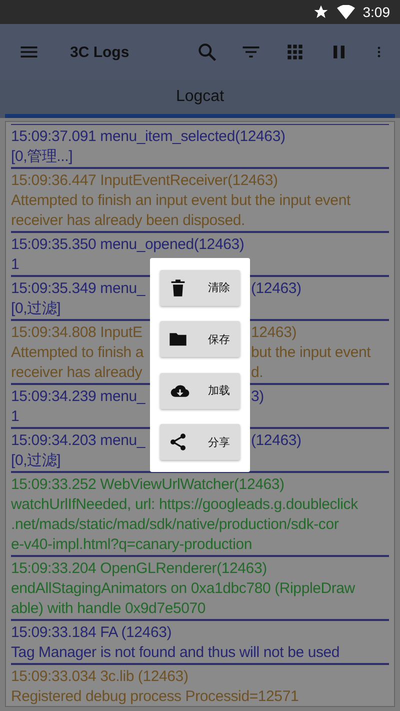 The height and width of the screenshot is (711, 400). I want to click on log-line: watchUrlIfNeeded, url: https://googleads.g.doubleclick, so click(184, 505).